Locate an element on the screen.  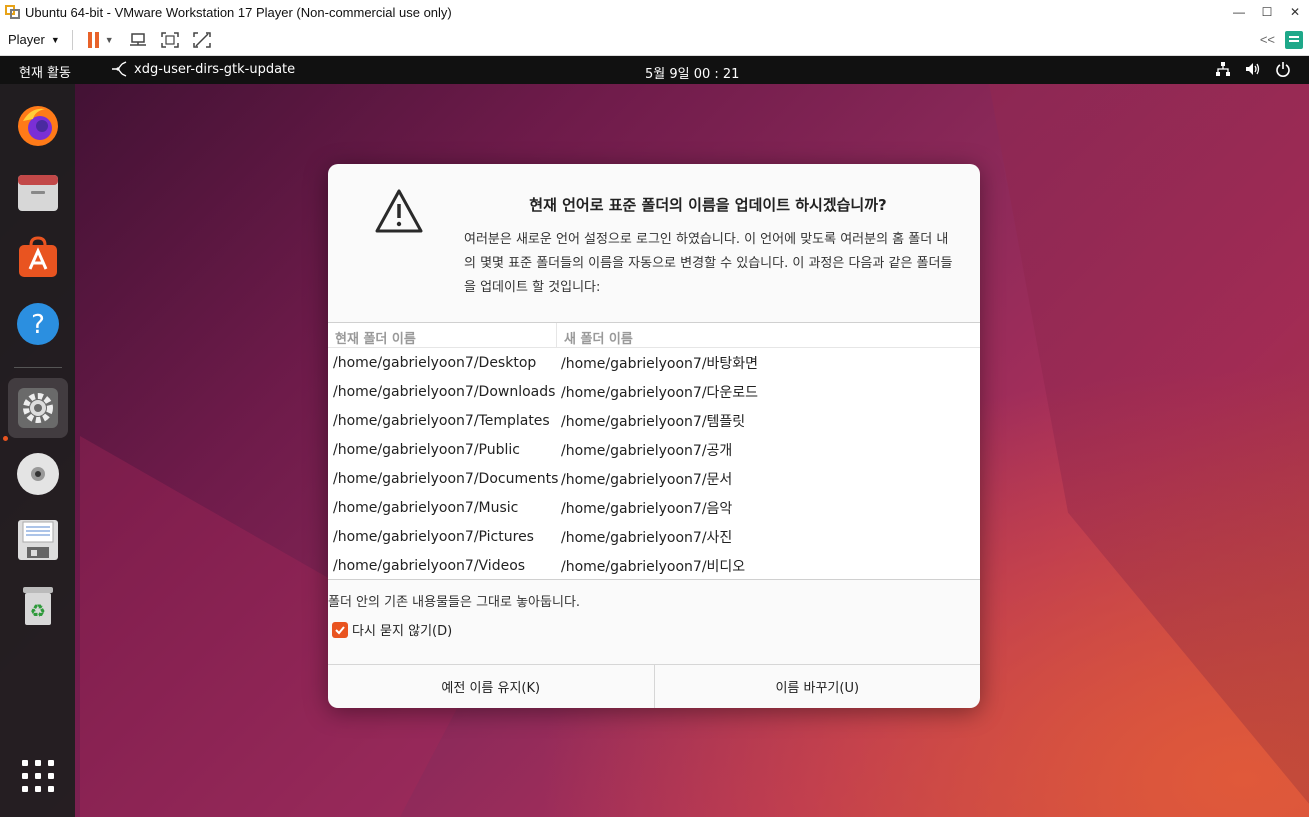
system-menu is located at coordinates (1253, 69).